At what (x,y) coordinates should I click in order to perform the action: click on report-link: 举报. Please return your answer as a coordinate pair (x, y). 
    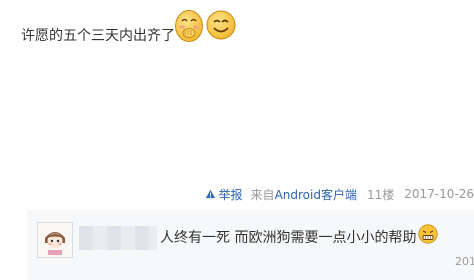
    Looking at the image, I should click on (224, 194).